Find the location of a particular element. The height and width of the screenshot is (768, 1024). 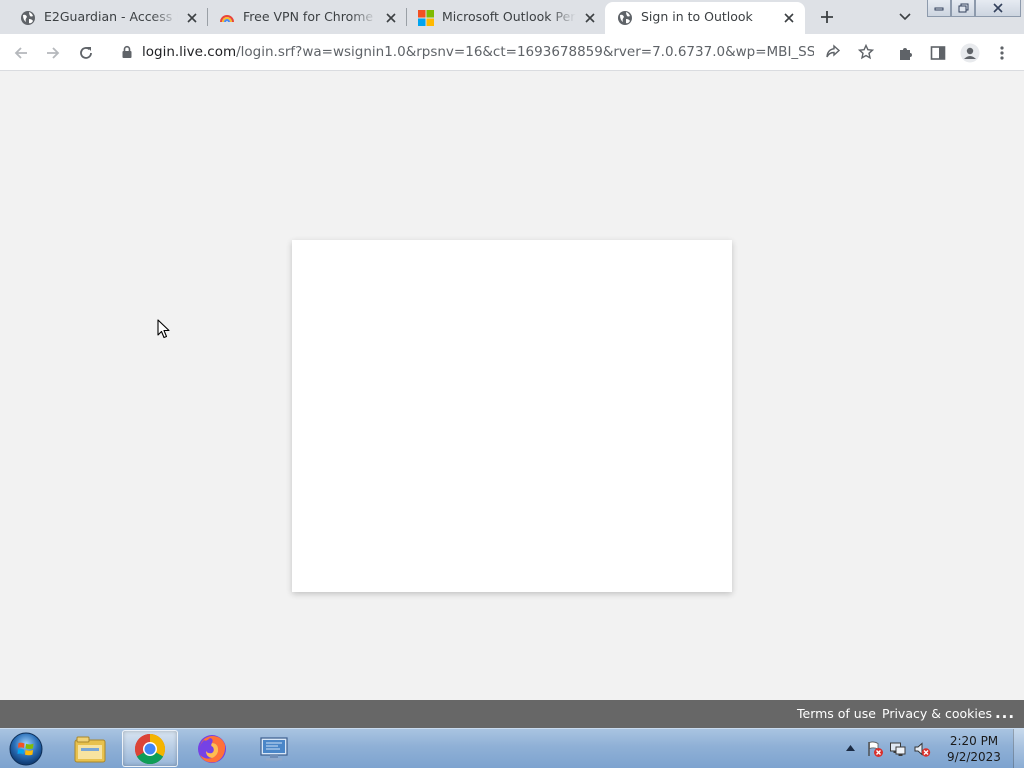

taskbar: 2:20 PM 9/2/2023 is located at coordinates (512, 748).